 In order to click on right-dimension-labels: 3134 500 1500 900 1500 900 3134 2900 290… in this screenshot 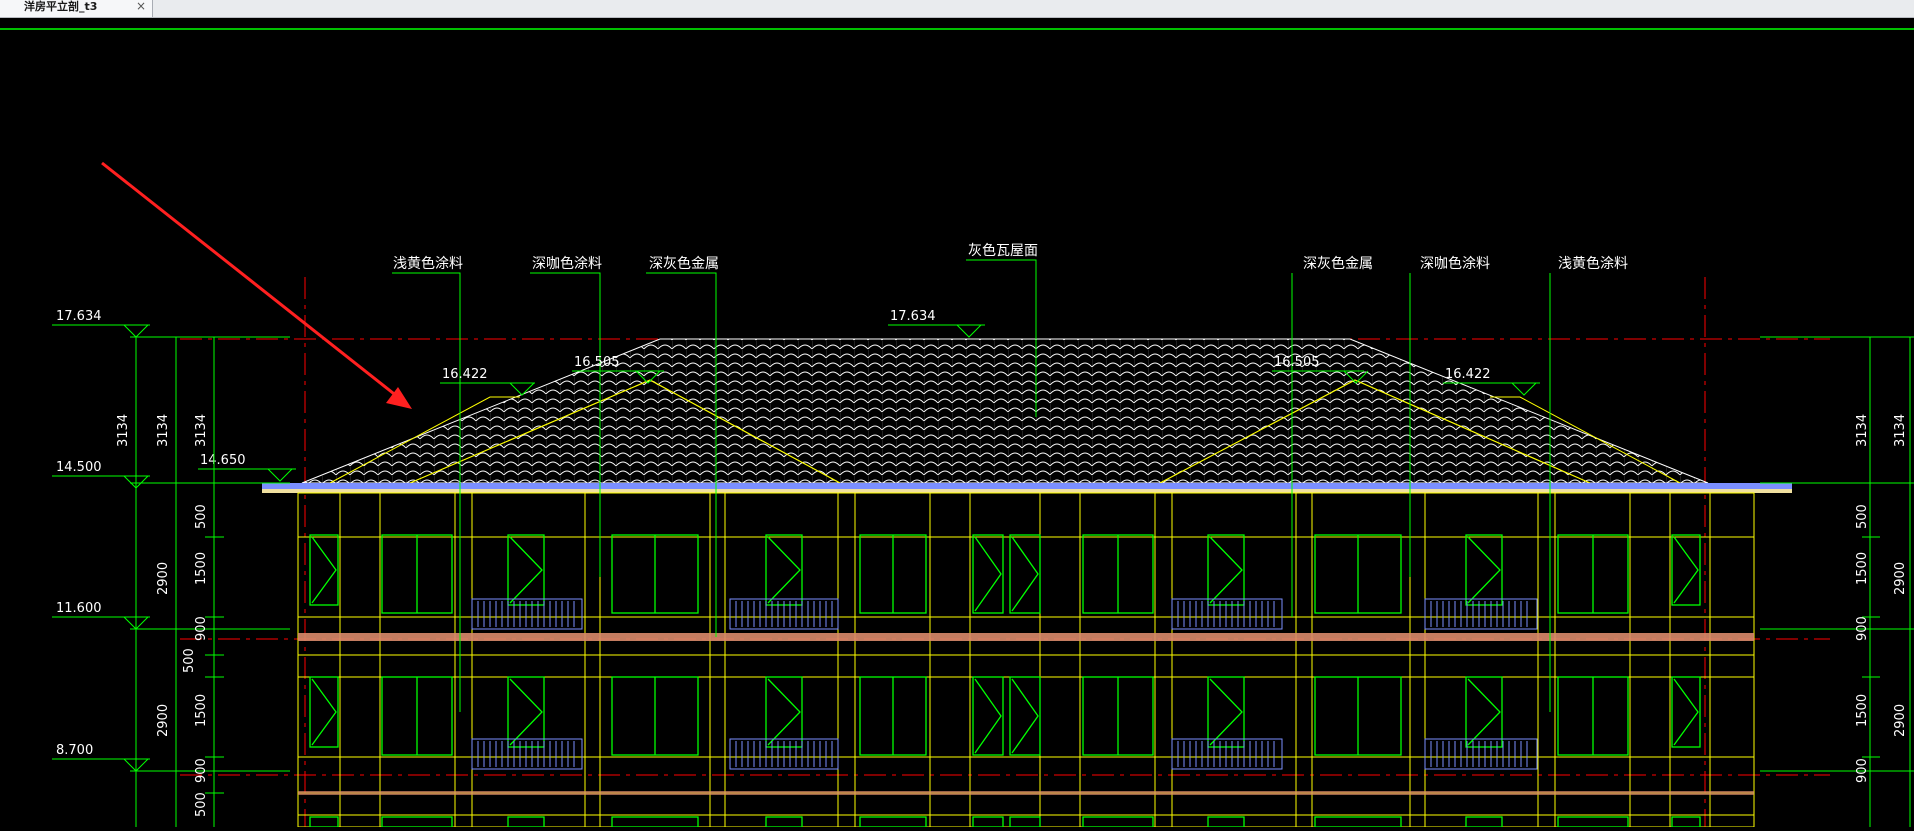, I will do `click(1881, 598)`.